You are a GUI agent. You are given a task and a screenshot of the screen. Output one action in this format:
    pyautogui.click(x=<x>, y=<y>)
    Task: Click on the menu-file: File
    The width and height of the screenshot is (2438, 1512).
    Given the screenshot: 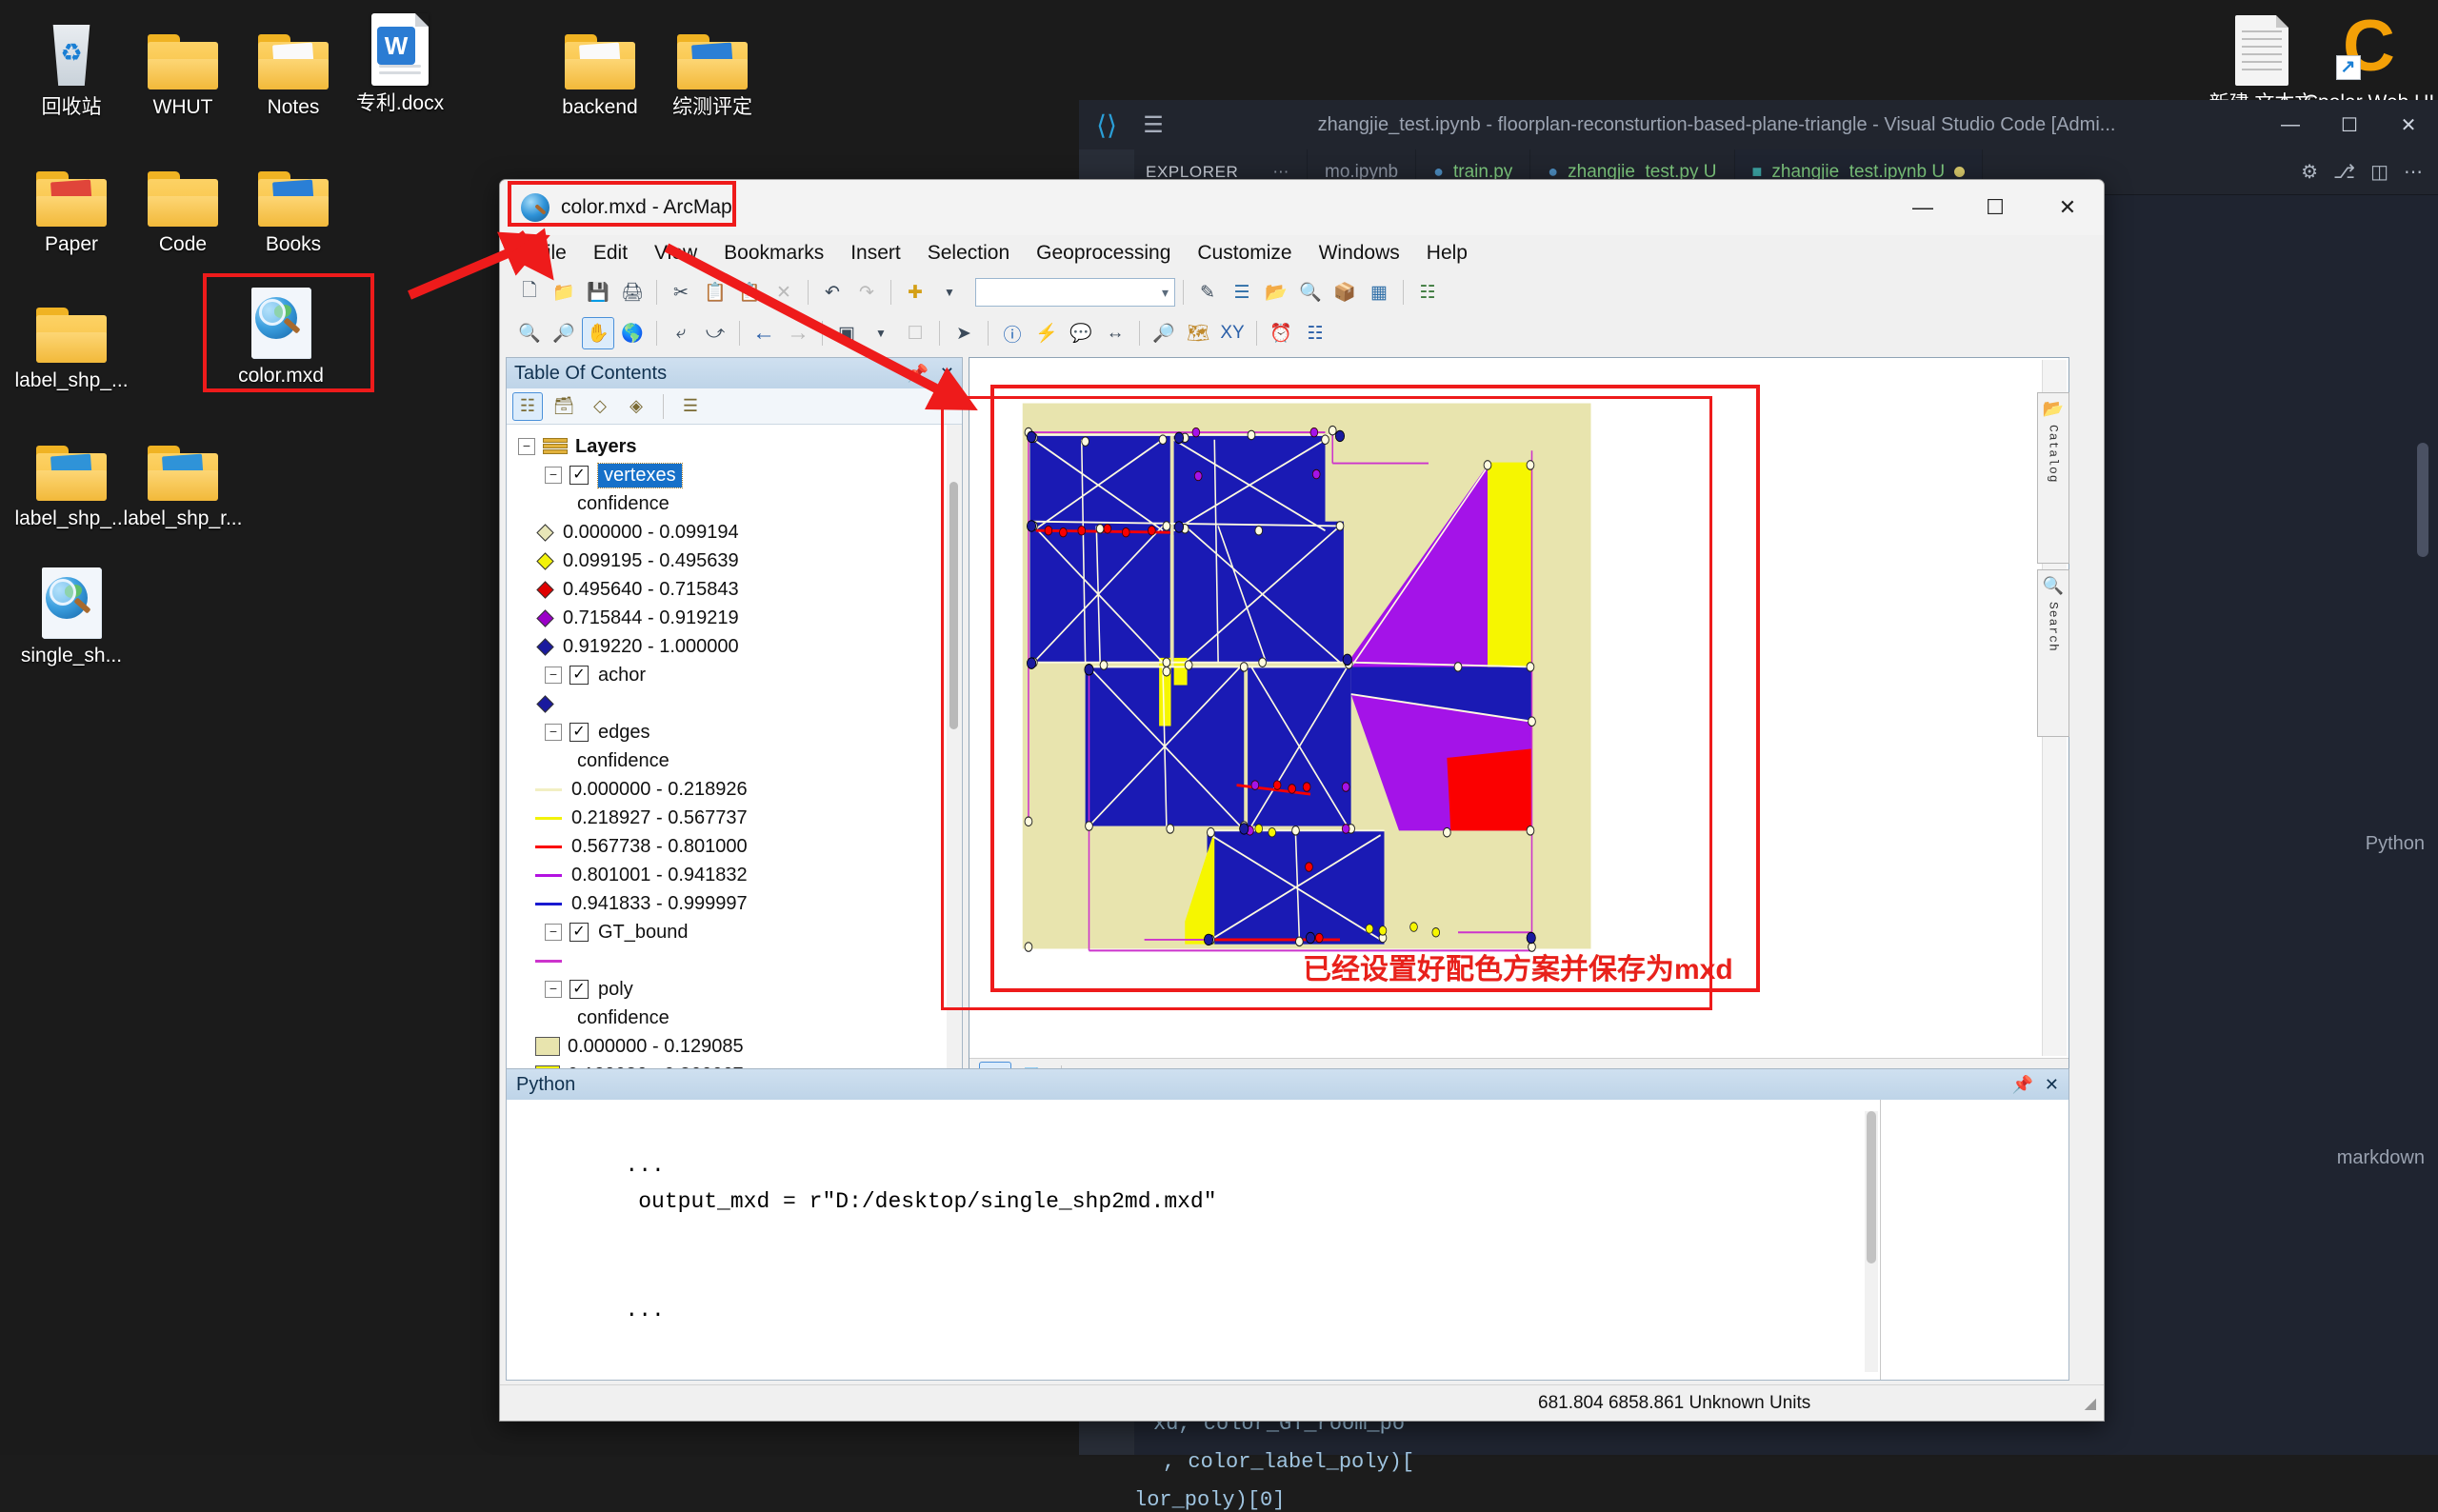 What is the action you would take?
    pyautogui.click(x=550, y=253)
    